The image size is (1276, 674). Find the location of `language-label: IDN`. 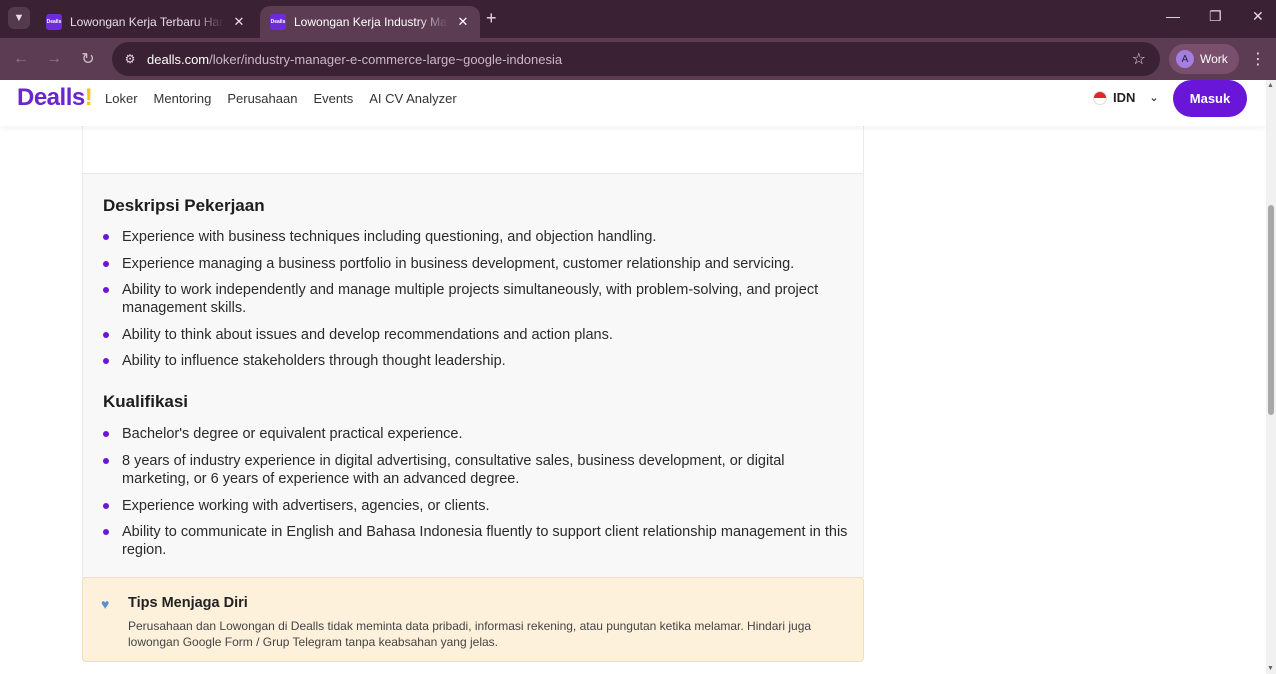

language-label: IDN is located at coordinates (1124, 97).